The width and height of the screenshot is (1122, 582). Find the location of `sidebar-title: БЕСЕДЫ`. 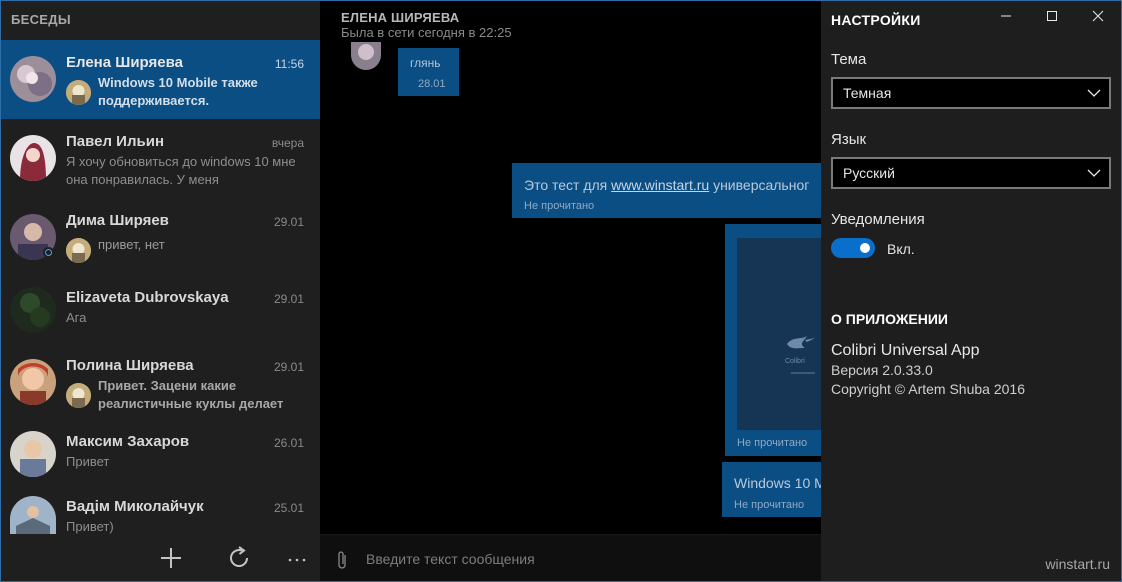

sidebar-title: БЕСЕДЫ is located at coordinates (41, 19).